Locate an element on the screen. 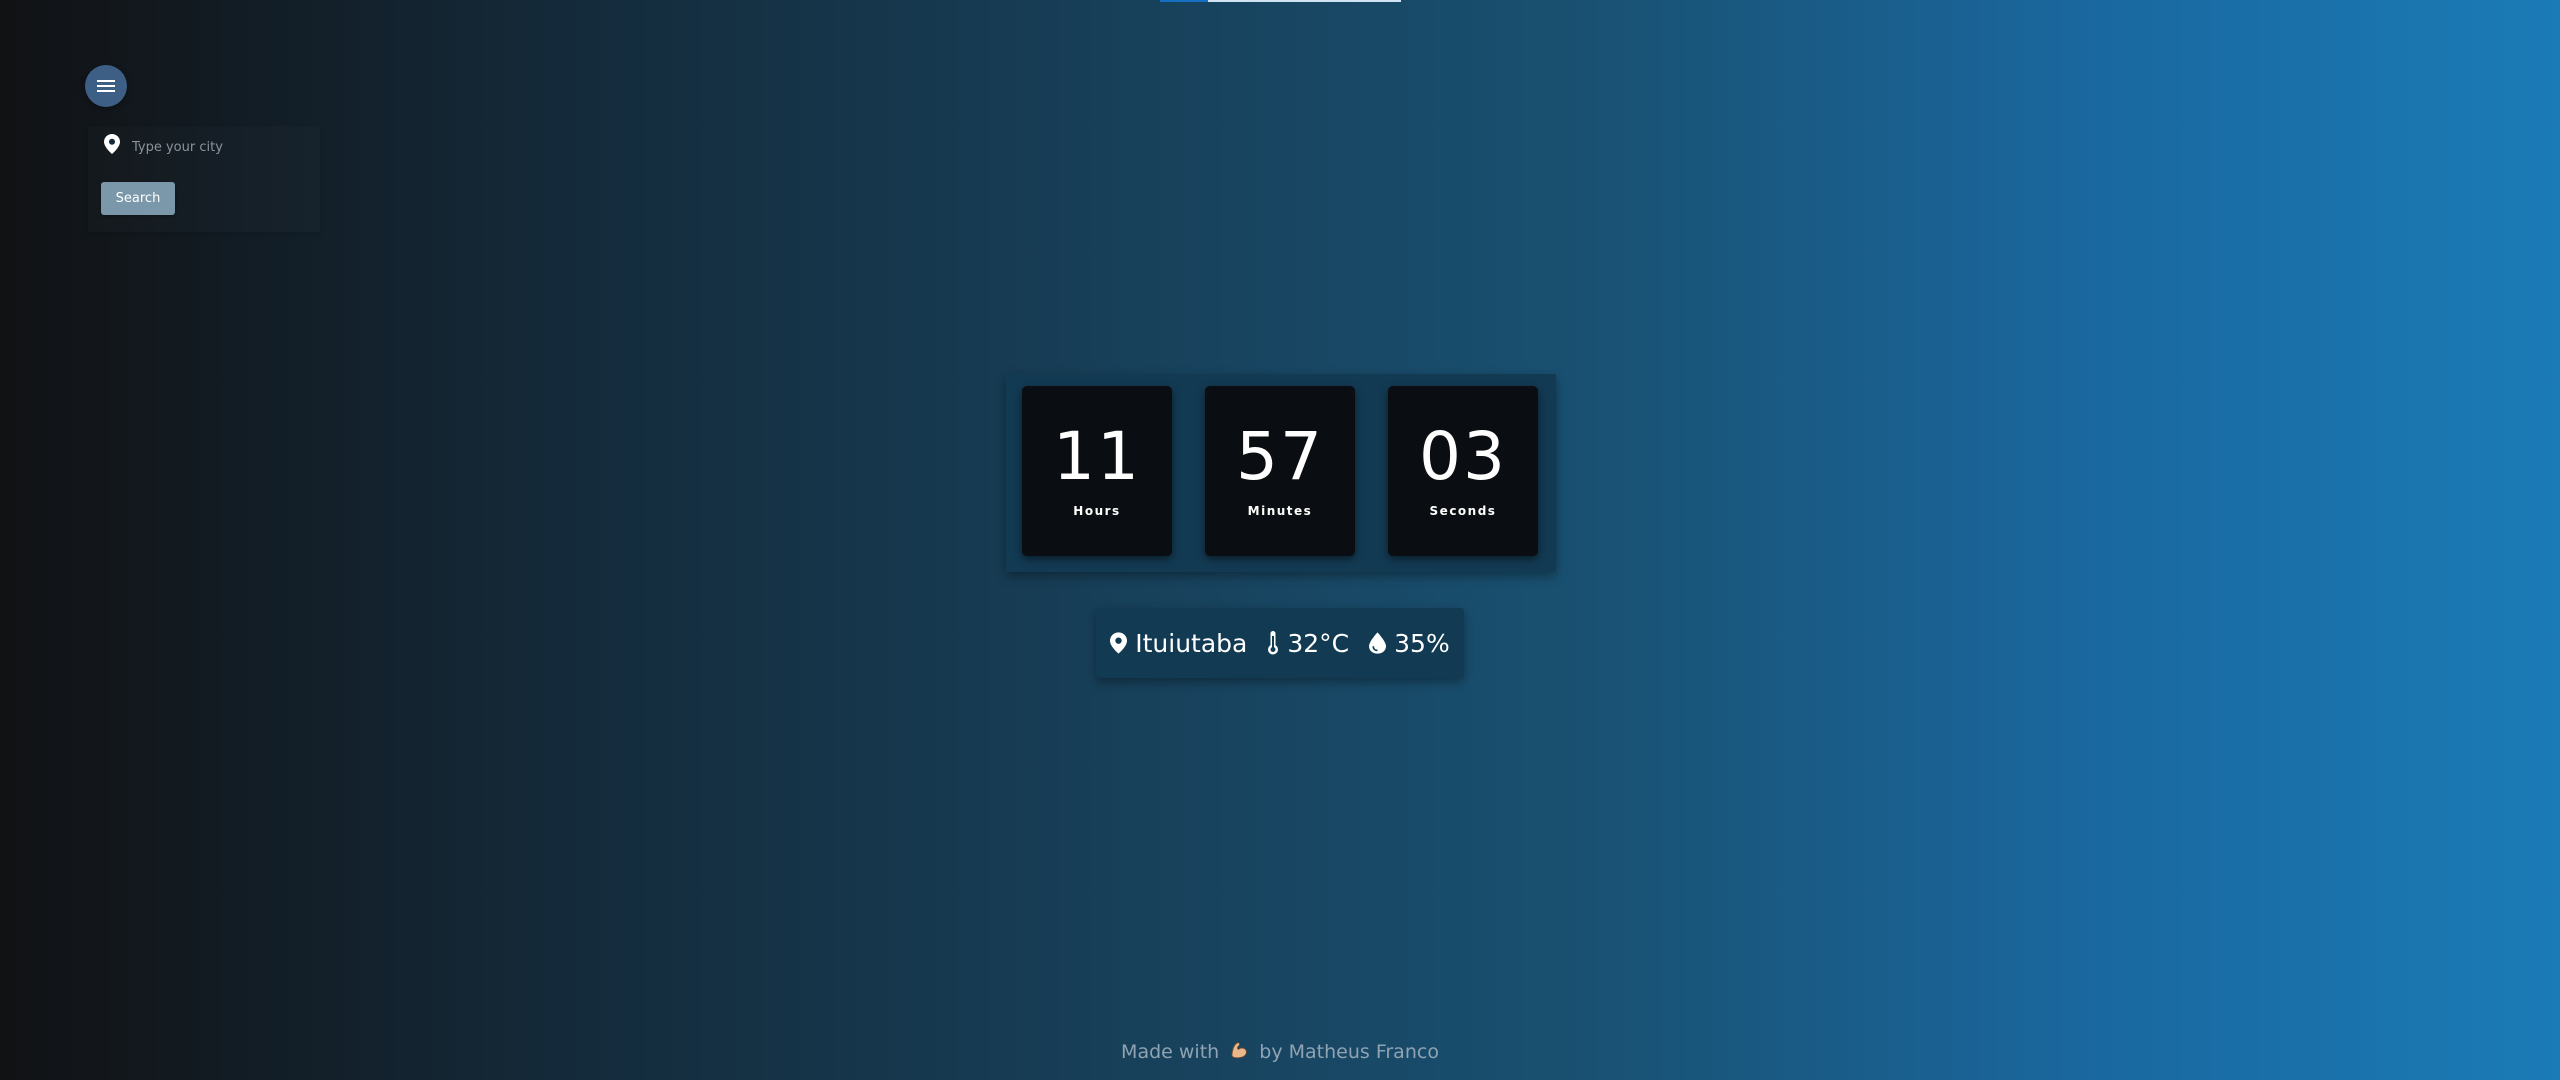 The height and width of the screenshot is (1080, 2560). hours-value: 11 is located at coordinates (1097, 456).